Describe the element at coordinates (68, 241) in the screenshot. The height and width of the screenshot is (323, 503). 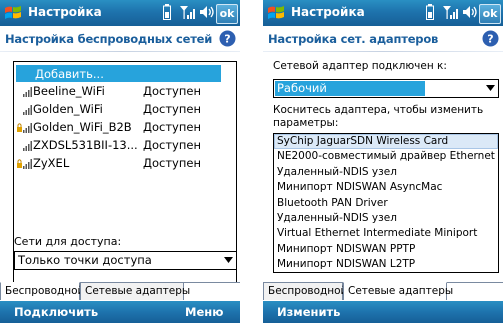
I see `networks-to-access-label: Сети для доступа:` at that location.